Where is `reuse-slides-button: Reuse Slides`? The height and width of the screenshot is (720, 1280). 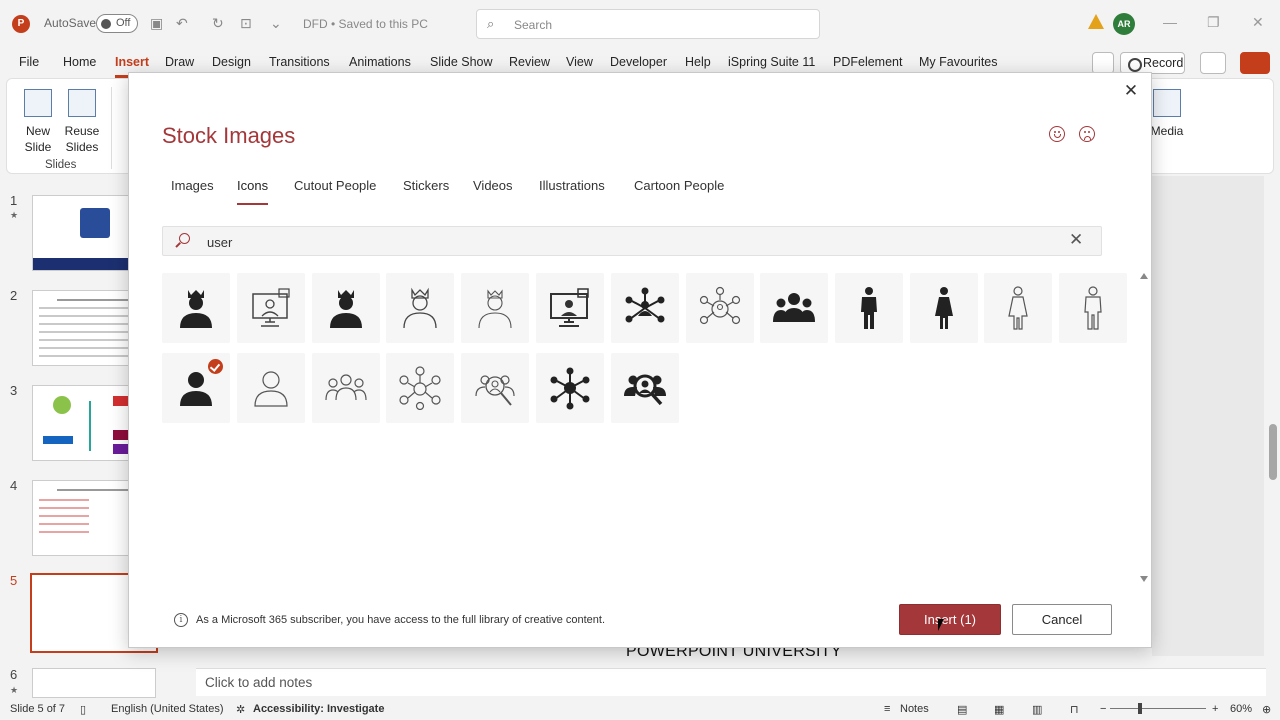 reuse-slides-button: Reuse Slides is located at coordinates (82, 122).